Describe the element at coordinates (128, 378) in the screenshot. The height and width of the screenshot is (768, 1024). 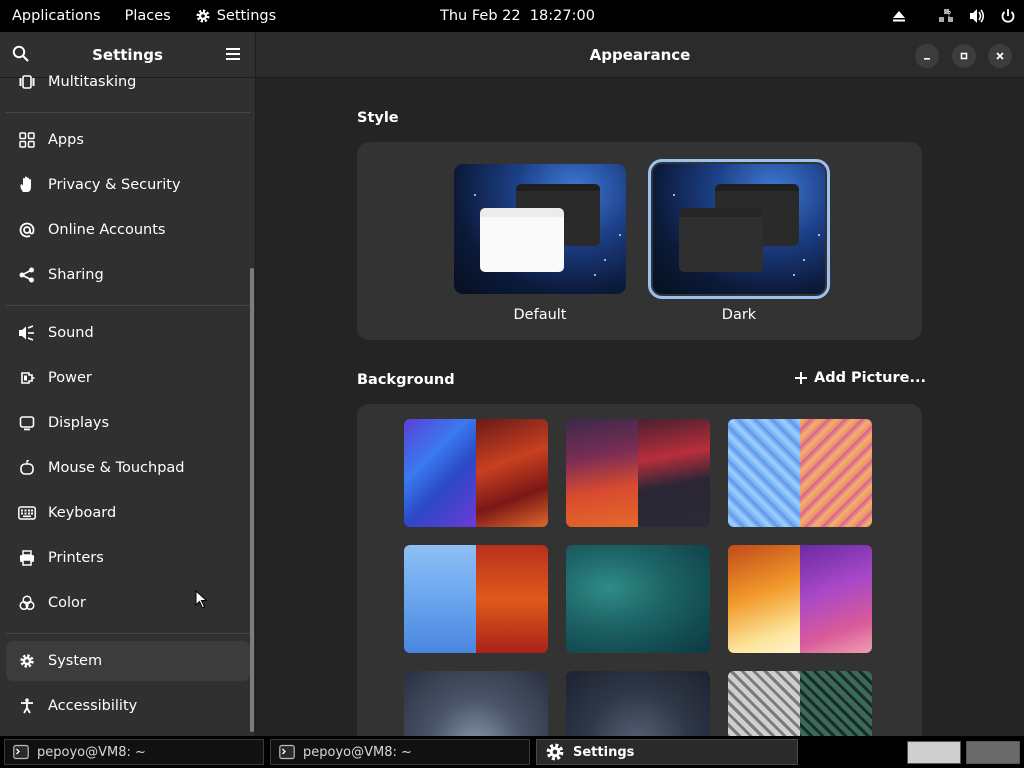
I see `sidebar-item-power: Power` at that location.